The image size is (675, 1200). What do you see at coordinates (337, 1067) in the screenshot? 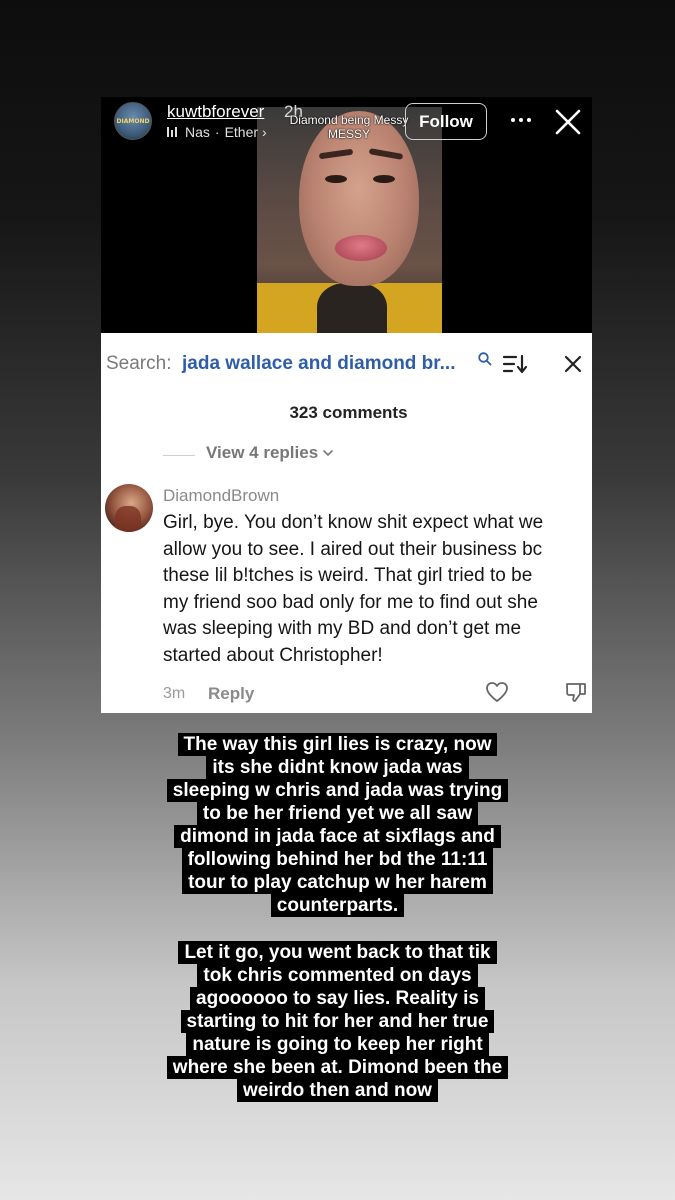
I see `caption-line: where she been at. Dimond been the` at bounding box center [337, 1067].